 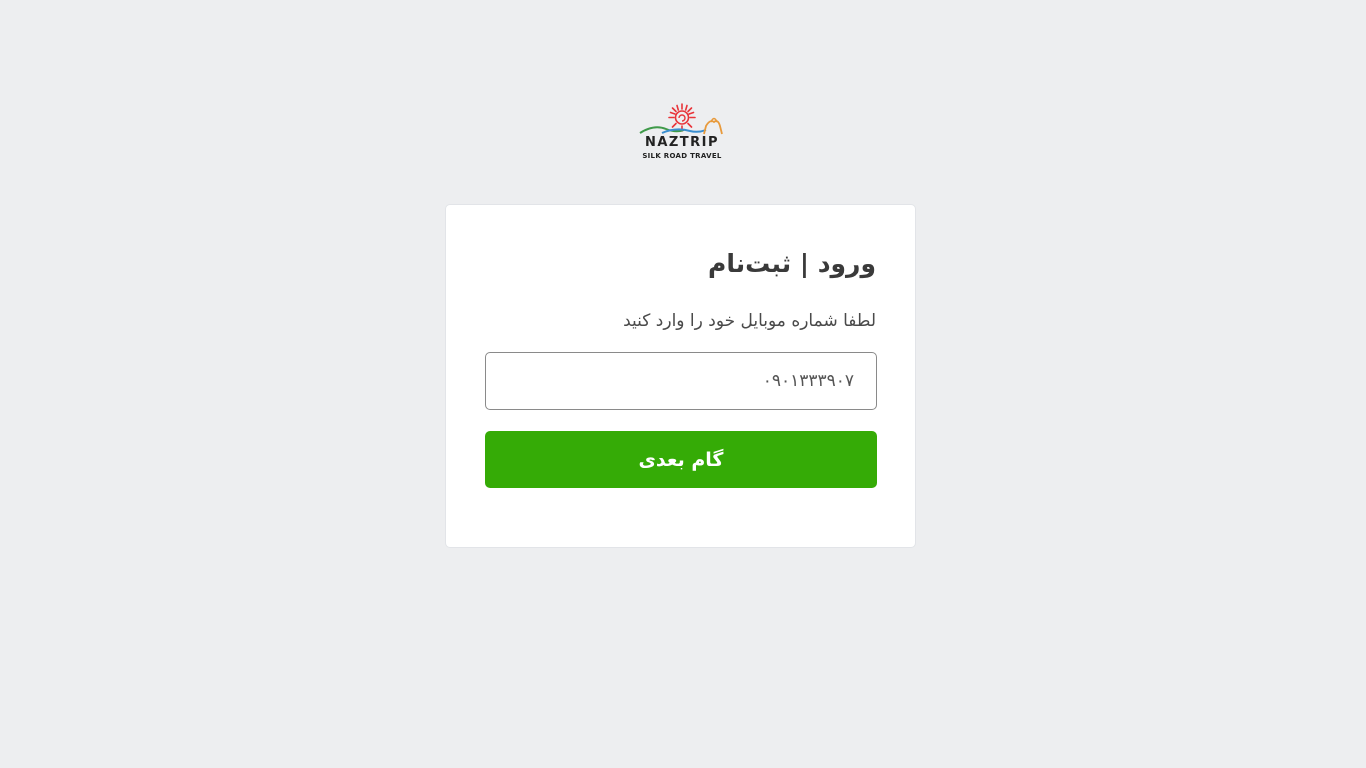 I want to click on card-title: ورود | ثبت‌نام, so click(x=792, y=263).